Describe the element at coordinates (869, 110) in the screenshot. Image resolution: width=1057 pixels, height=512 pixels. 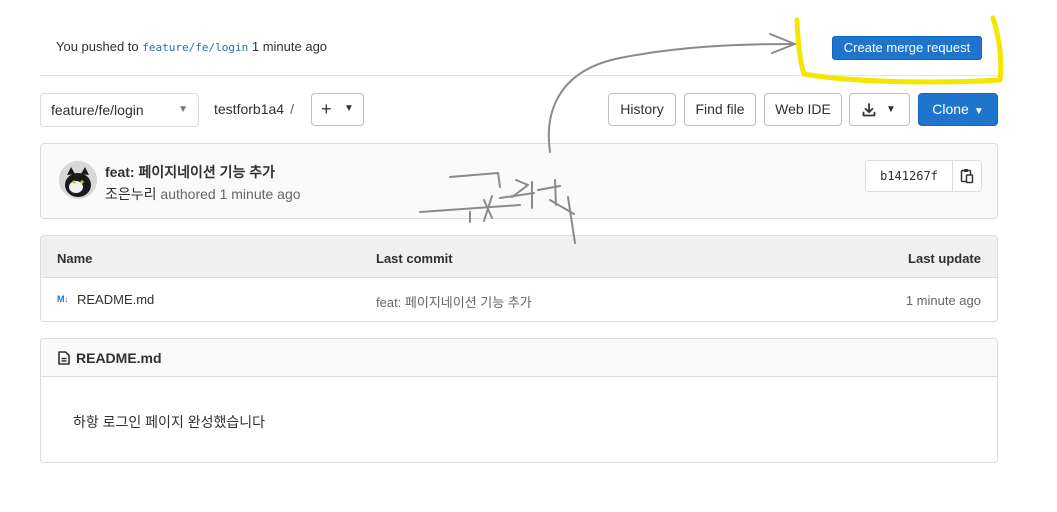
I see `download-icon` at that location.